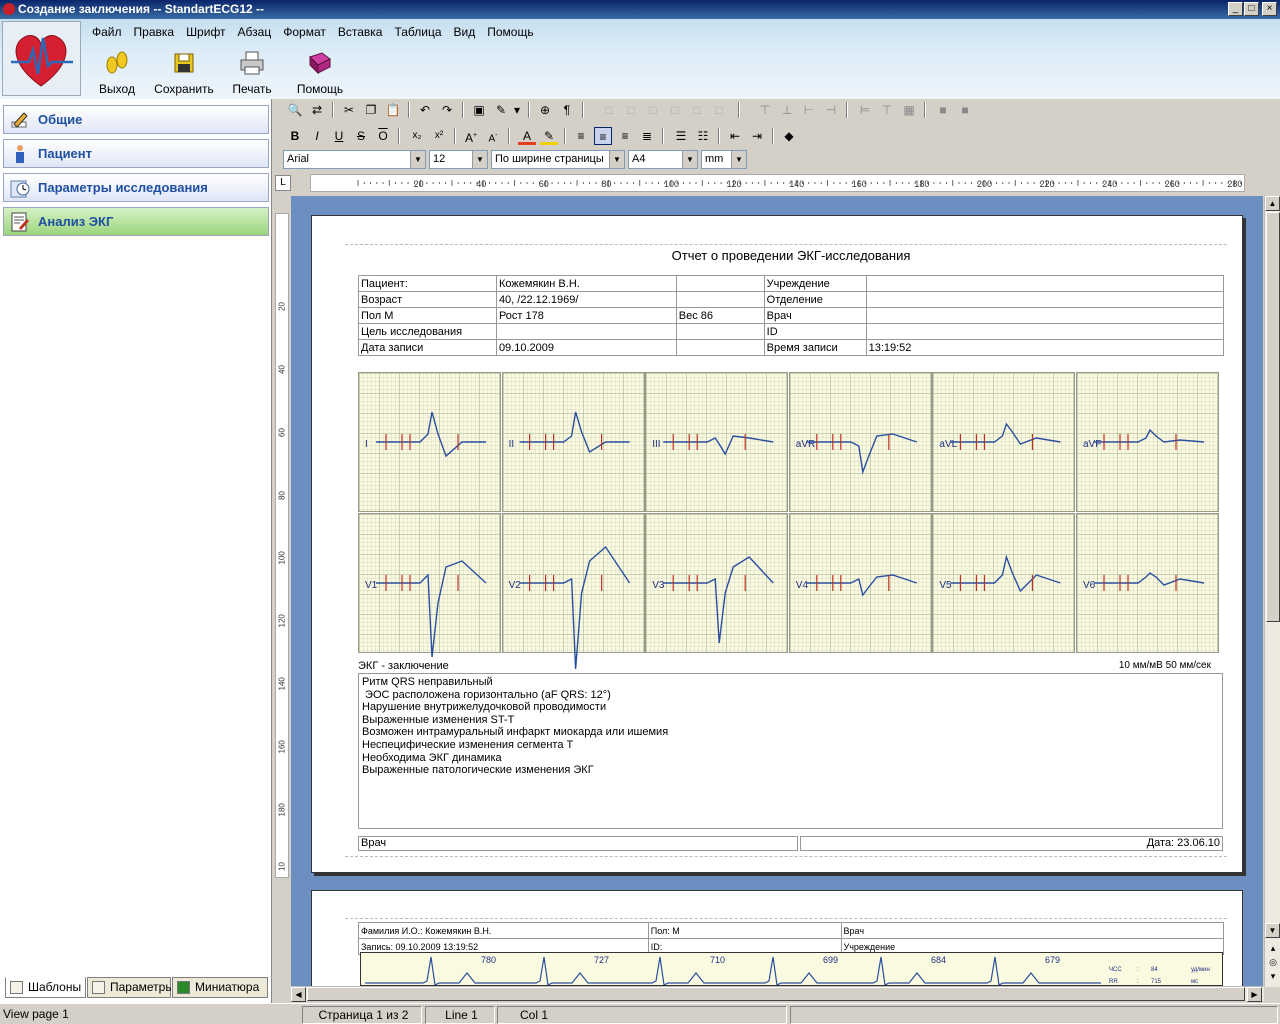 This screenshot has width=1280, height=1024. I want to click on patient-info-cell: Дата записи, so click(427, 347).